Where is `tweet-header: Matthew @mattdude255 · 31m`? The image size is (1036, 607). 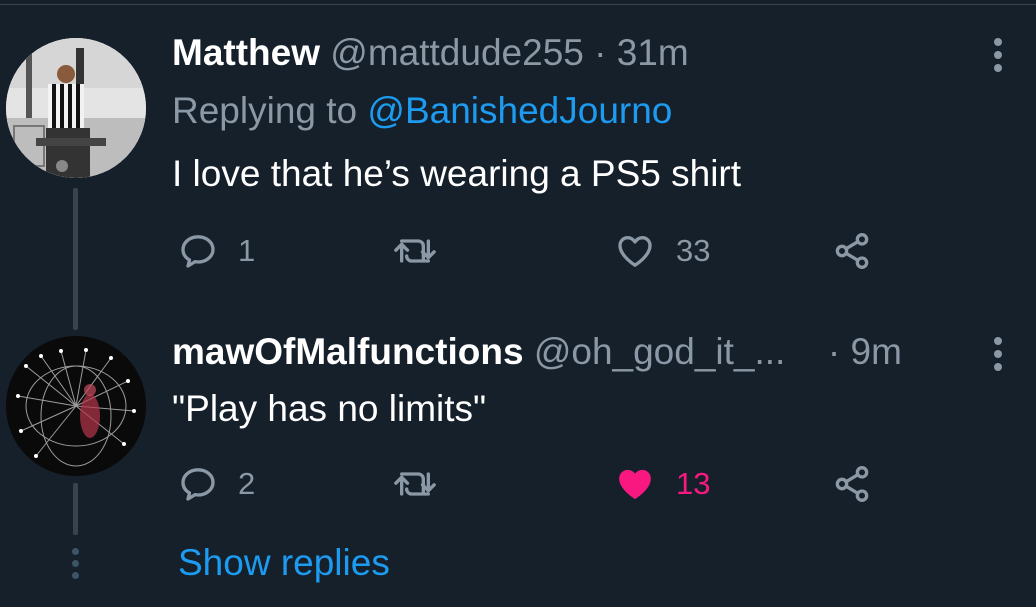
tweet-header: Matthew @mattdude255 · 31m is located at coordinates (430, 52).